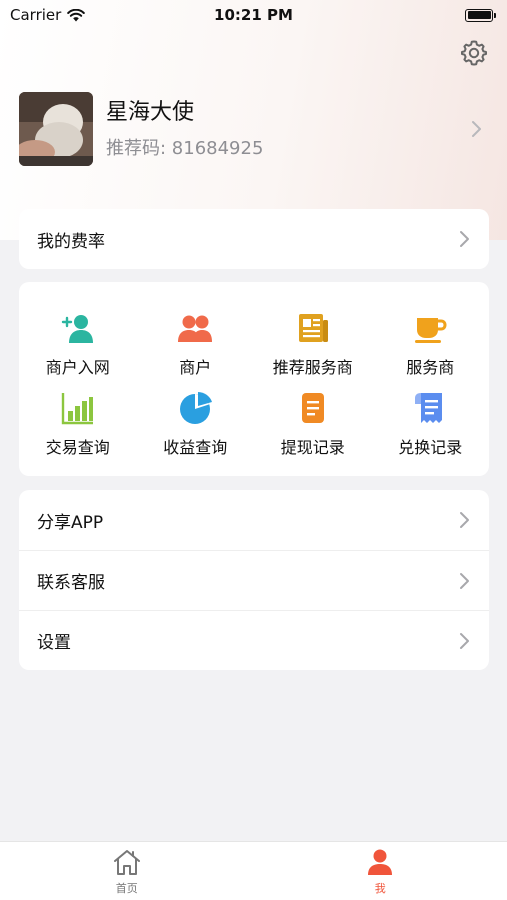 This screenshot has height=900, width=507. What do you see at coordinates (77, 447) in the screenshot?
I see `grid-label: 交易查询` at bounding box center [77, 447].